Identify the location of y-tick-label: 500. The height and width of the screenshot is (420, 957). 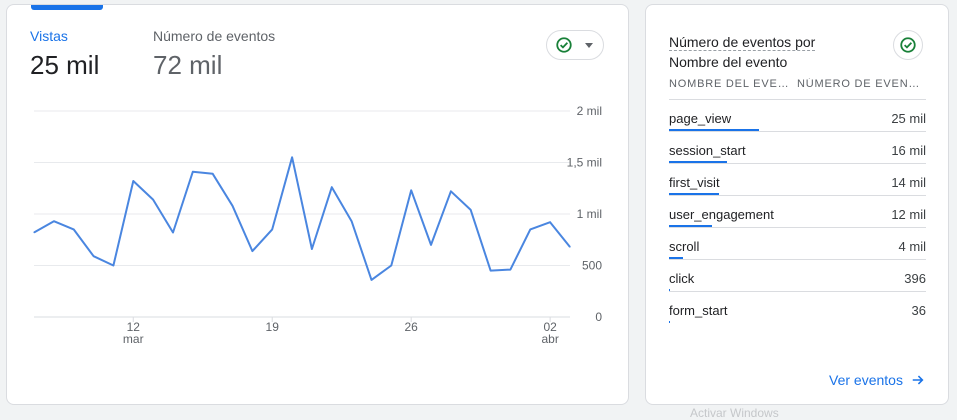
(592, 266).